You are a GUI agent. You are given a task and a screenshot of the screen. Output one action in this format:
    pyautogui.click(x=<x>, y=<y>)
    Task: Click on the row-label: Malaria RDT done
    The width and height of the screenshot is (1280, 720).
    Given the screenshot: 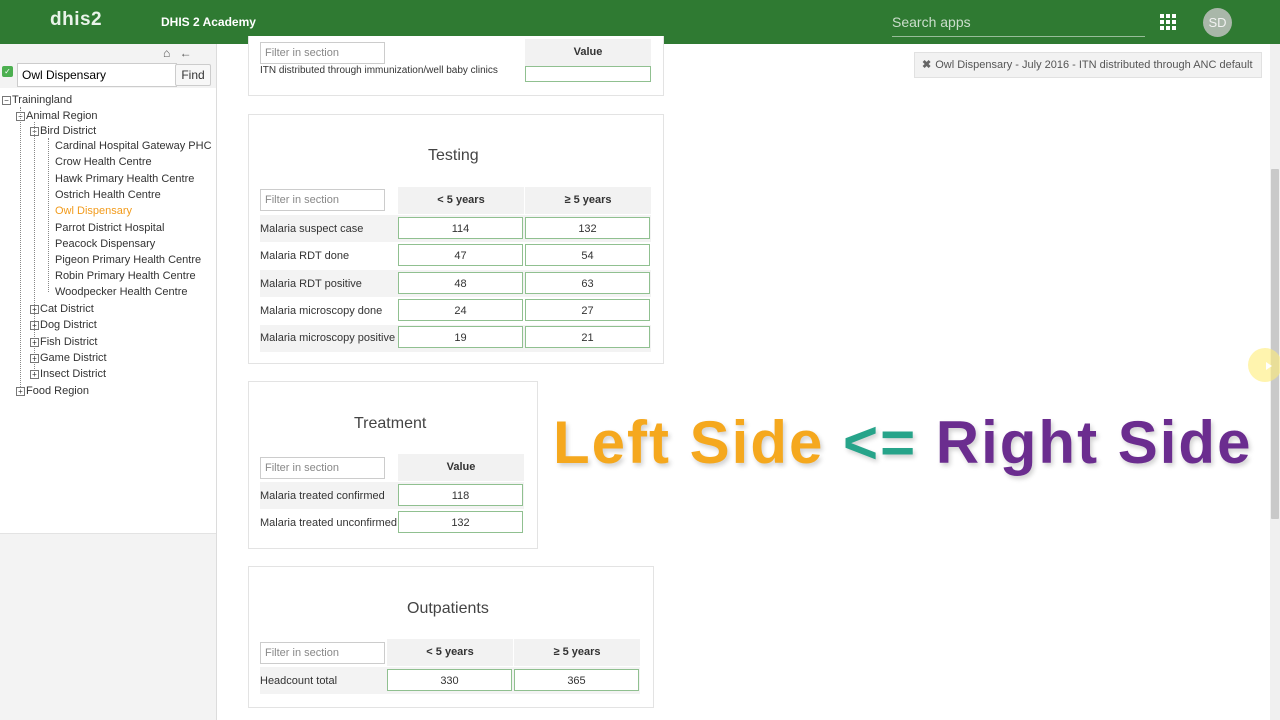 What is the action you would take?
    pyautogui.click(x=305, y=256)
    